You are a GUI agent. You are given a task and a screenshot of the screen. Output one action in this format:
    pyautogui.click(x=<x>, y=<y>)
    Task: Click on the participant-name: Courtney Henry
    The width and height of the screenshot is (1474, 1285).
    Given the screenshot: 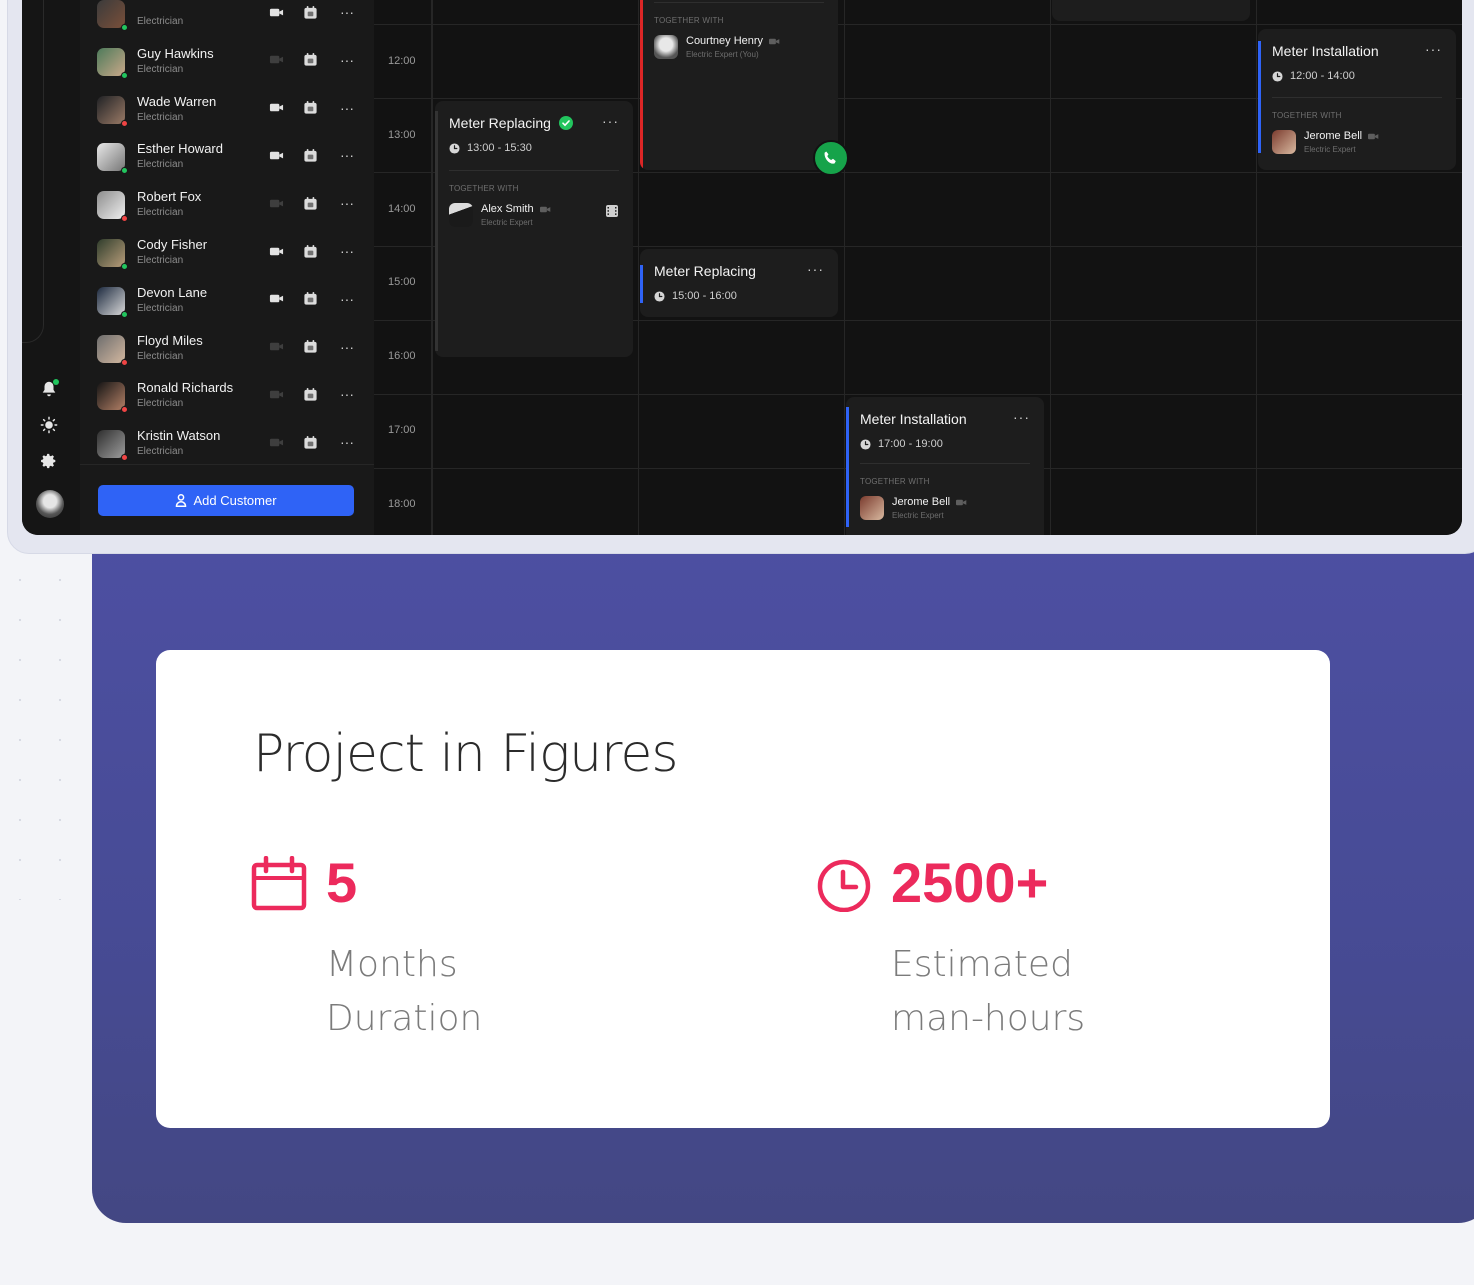 What is the action you would take?
    pyautogui.click(x=733, y=41)
    